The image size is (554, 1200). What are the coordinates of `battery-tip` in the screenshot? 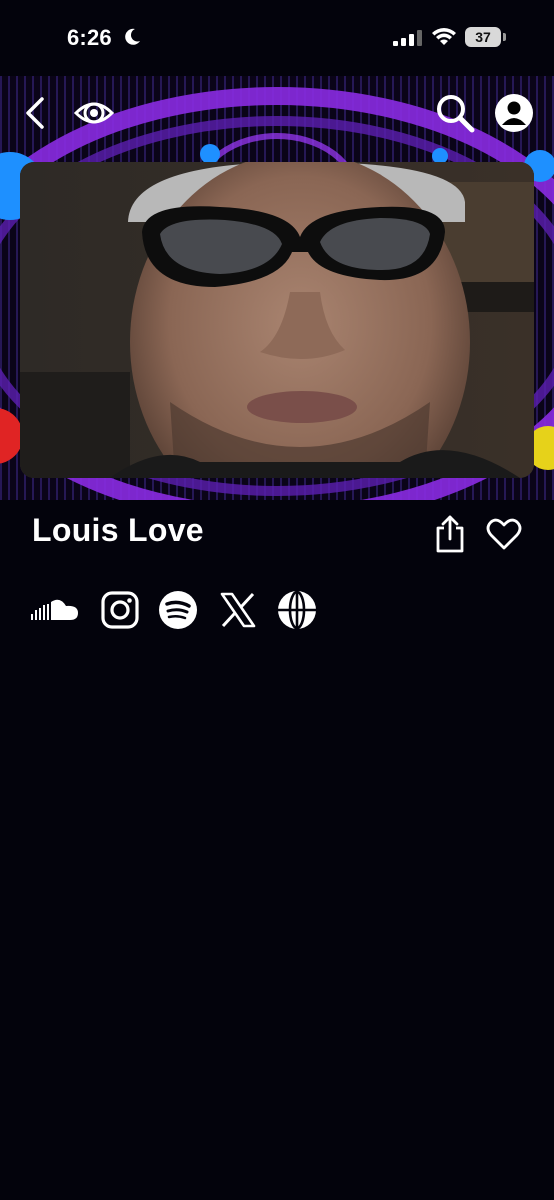 It's located at (504, 37).